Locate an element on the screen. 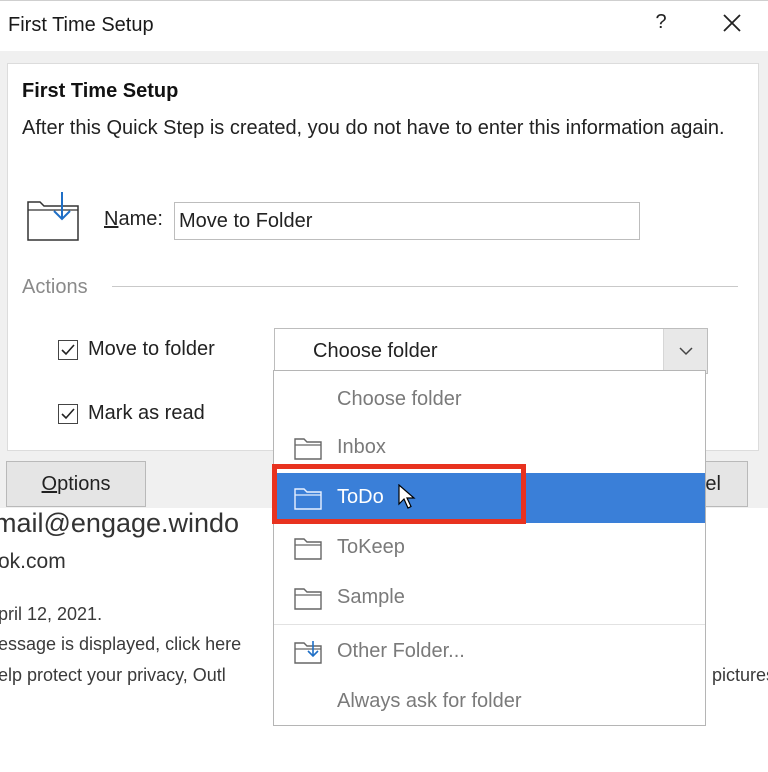  email-display-notice: essage is displayed, click here is located at coordinates (121, 644).